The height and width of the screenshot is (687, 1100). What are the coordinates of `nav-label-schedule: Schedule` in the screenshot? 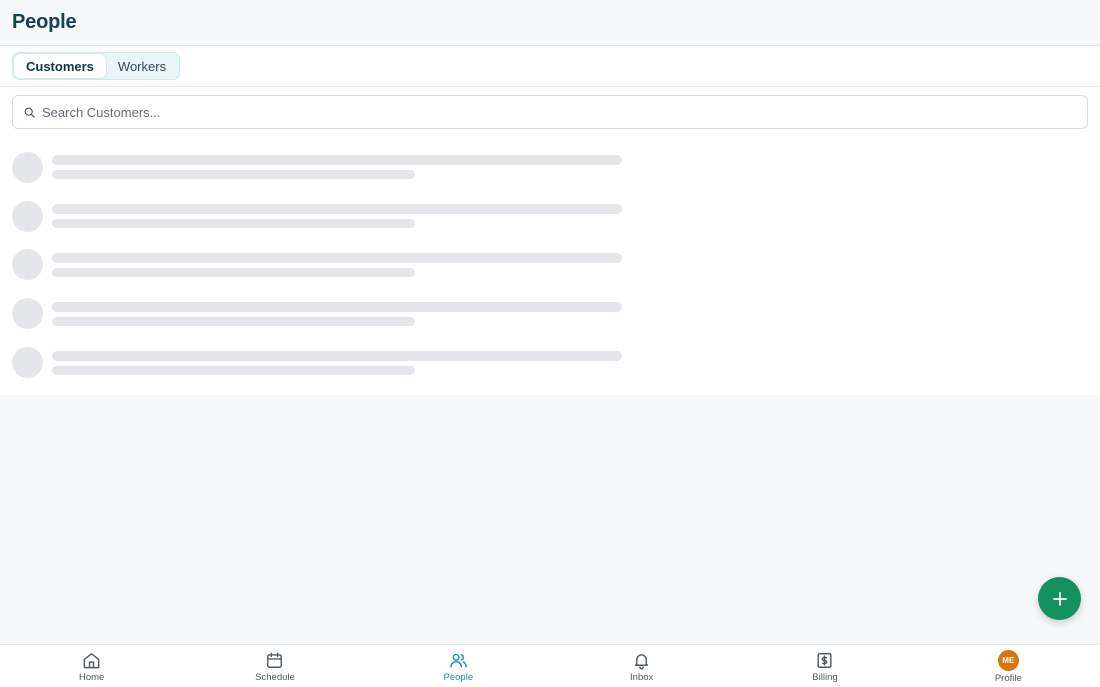 It's located at (275, 677).